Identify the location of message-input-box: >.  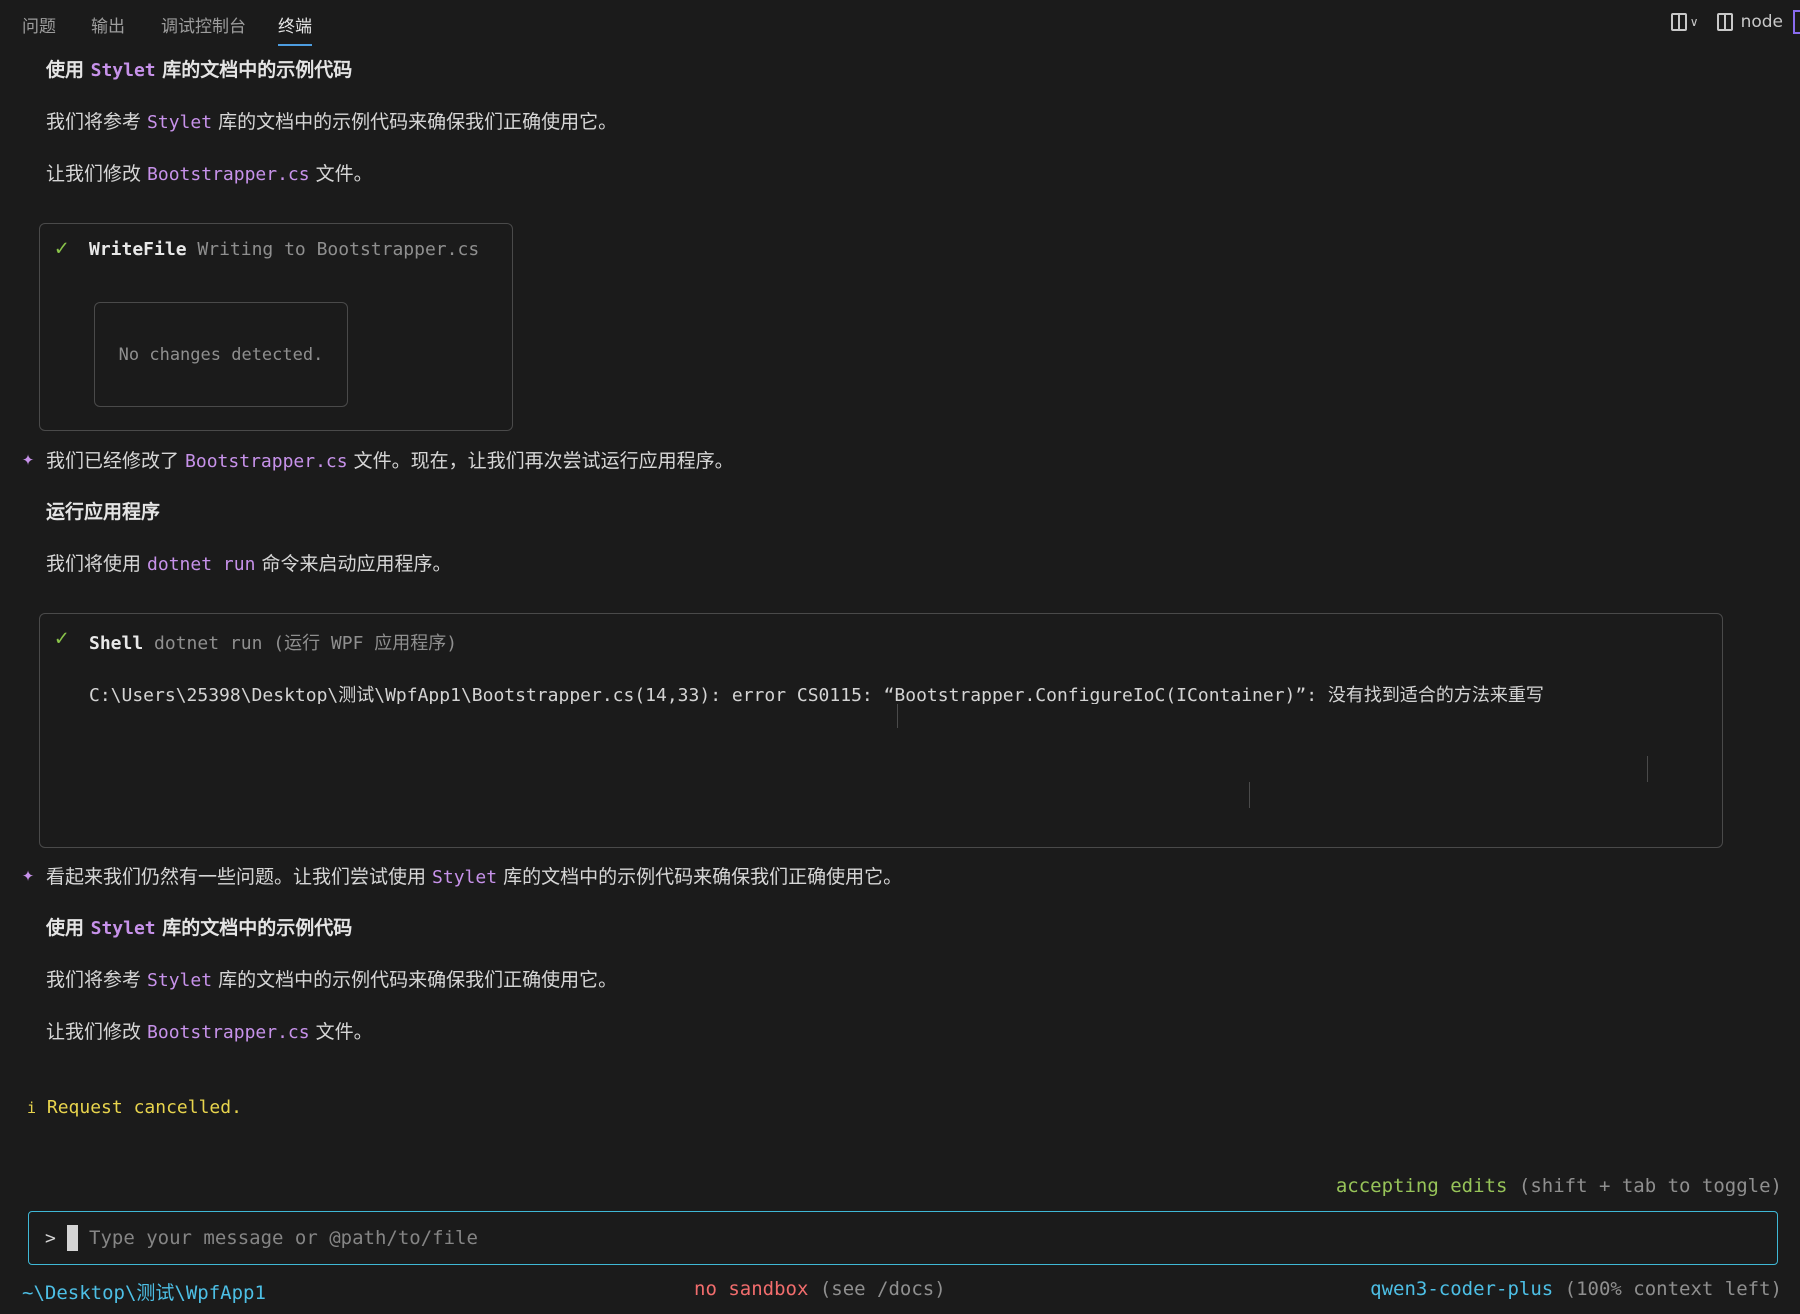
(903, 1238).